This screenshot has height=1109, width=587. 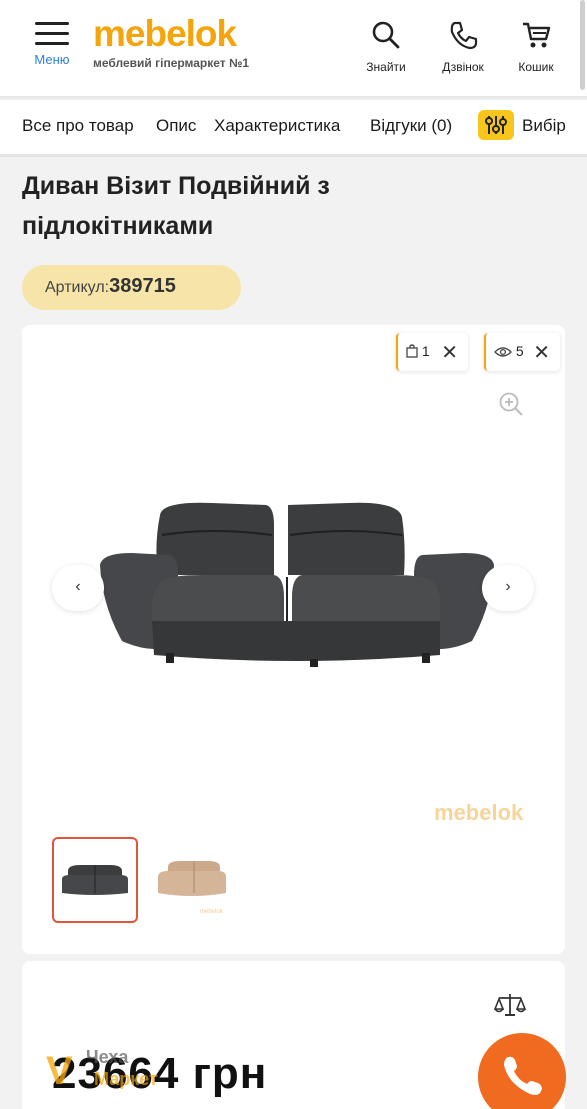 I want to click on chevron-left-icon: ‹, so click(x=78, y=586).